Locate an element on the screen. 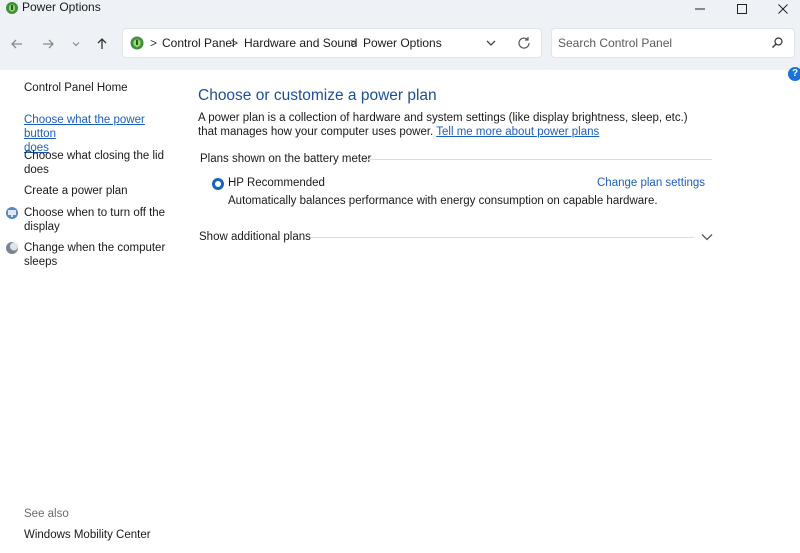 This screenshot has height=553, width=800. battery-meter-section-label: Plans shown on the battery meter is located at coordinates (286, 159).